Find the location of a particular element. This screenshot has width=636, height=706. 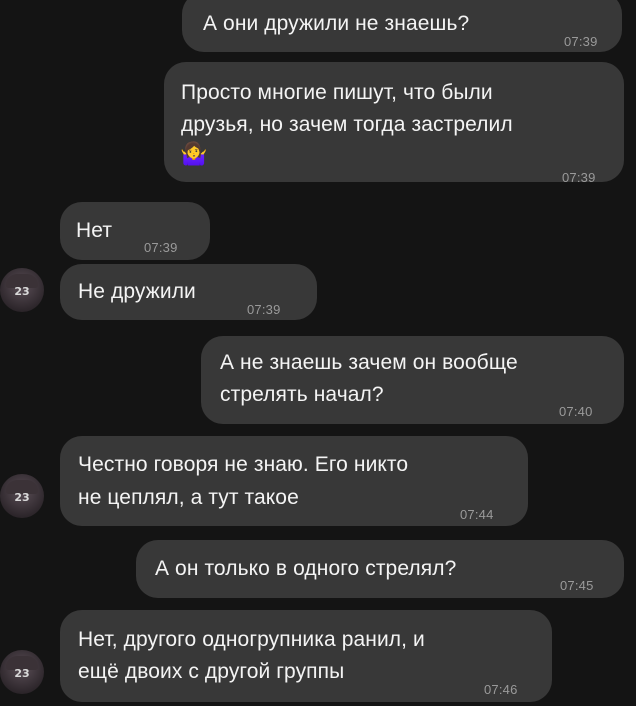

message-time: 07:45 is located at coordinates (577, 585).